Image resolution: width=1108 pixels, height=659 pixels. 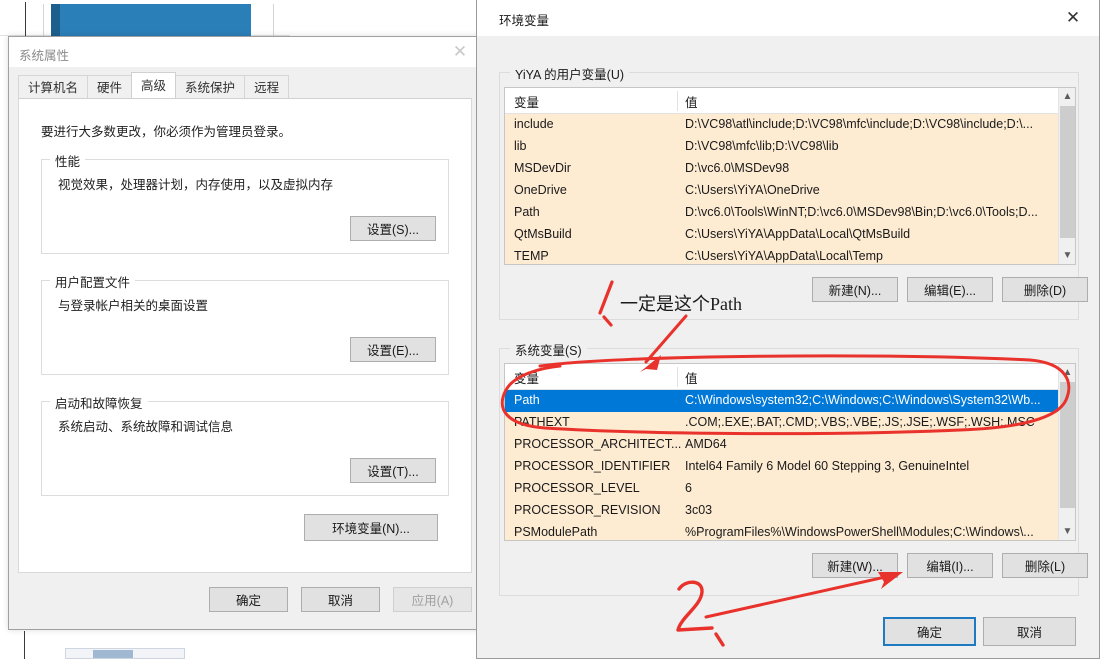 What do you see at coordinates (592, 466) in the screenshot?
I see `variable-name: PROCESSOR_IDENTIFIER` at bounding box center [592, 466].